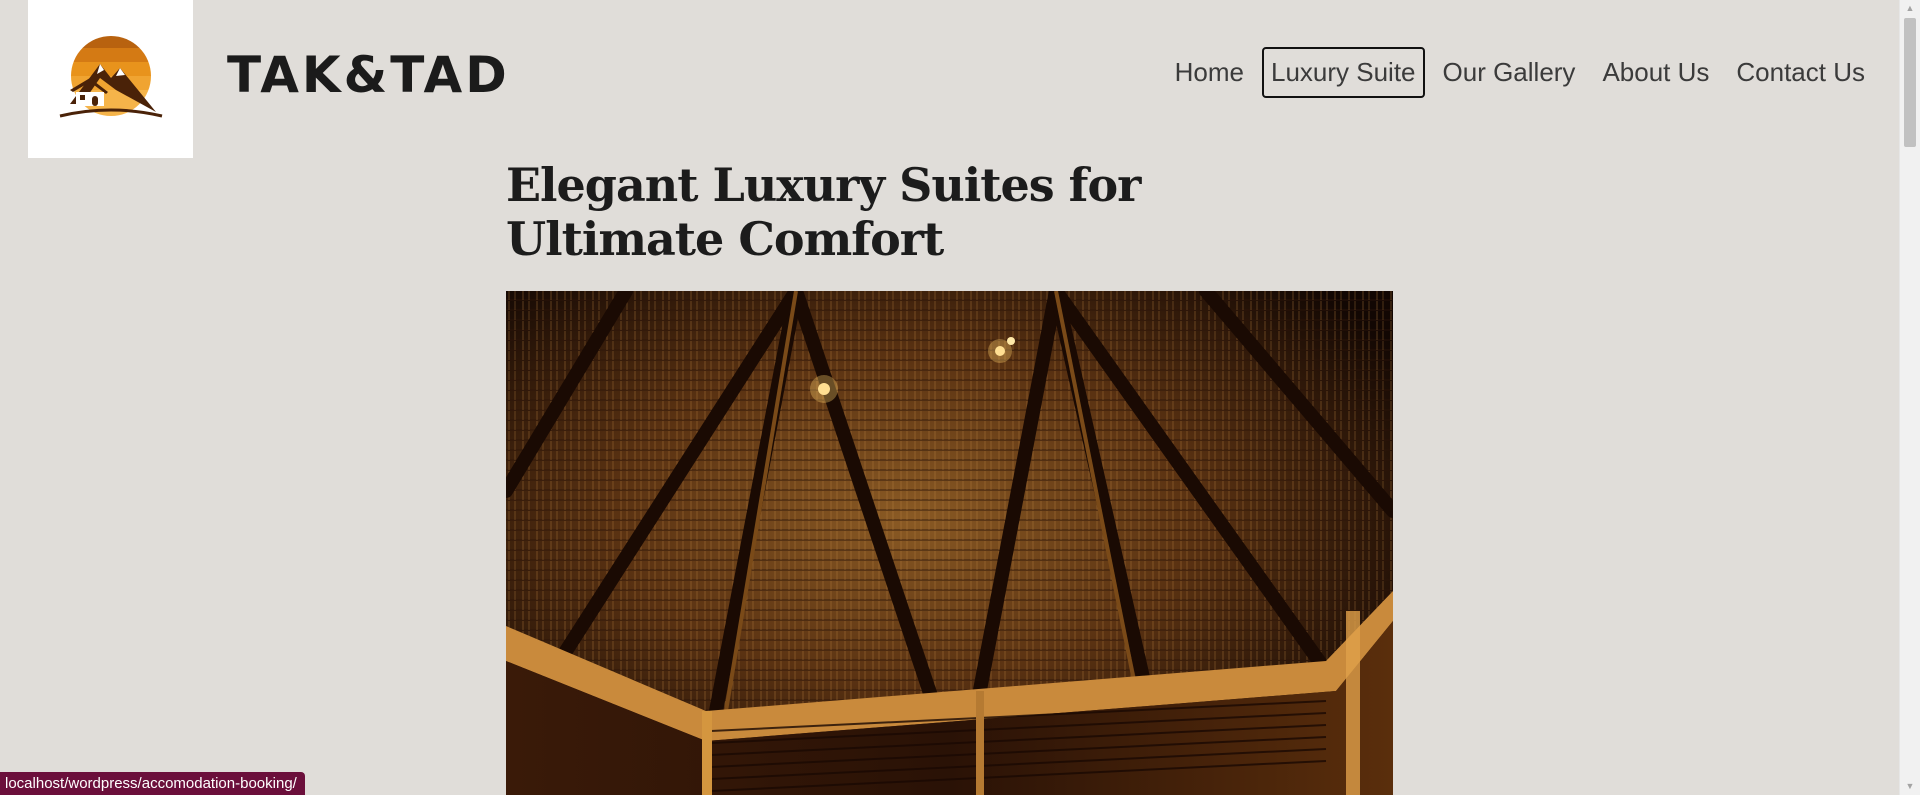 The width and height of the screenshot is (1920, 795). What do you see at coordinates (823, 185) in the screenshot?
I see `page-heading-line-1: Elegant Luxury Suites for` at bounding box center [823, 185].